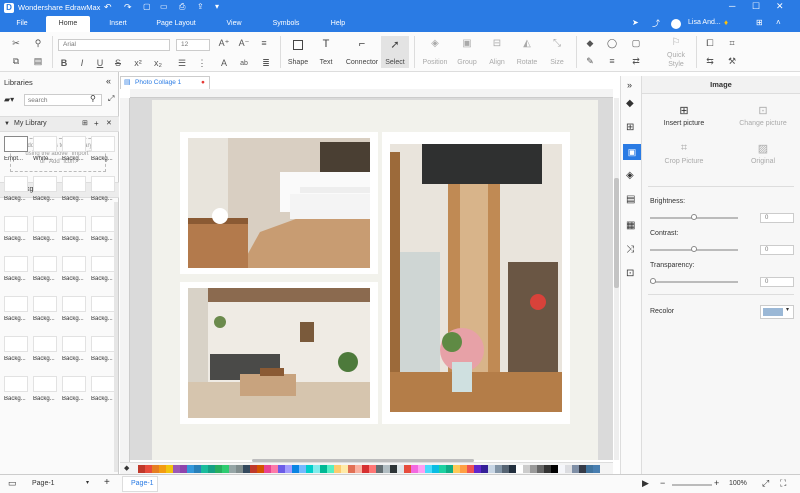  What do you see at coordinates (662, 483) in the screenshot?
I see `zoom-out-icon: −` at bounding box center [662, 483].